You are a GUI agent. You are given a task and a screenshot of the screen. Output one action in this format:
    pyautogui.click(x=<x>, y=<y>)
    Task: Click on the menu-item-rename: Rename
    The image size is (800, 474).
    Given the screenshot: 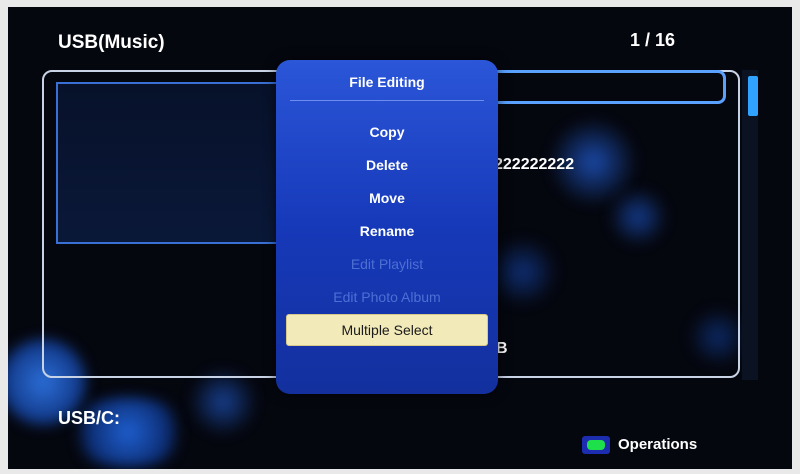 What is the action you would take?
    pyautogui.click(x=387, y=231)
    